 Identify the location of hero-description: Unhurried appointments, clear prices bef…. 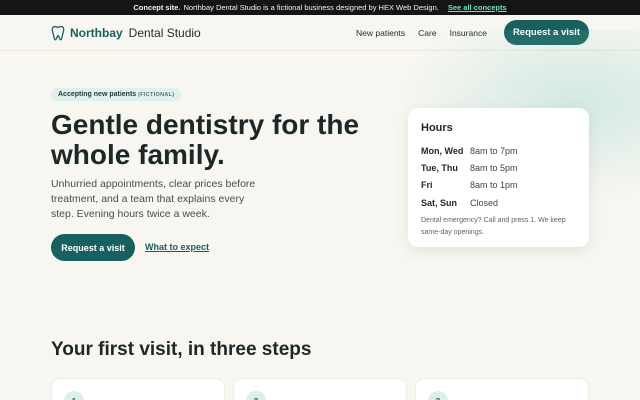
(153, 199).